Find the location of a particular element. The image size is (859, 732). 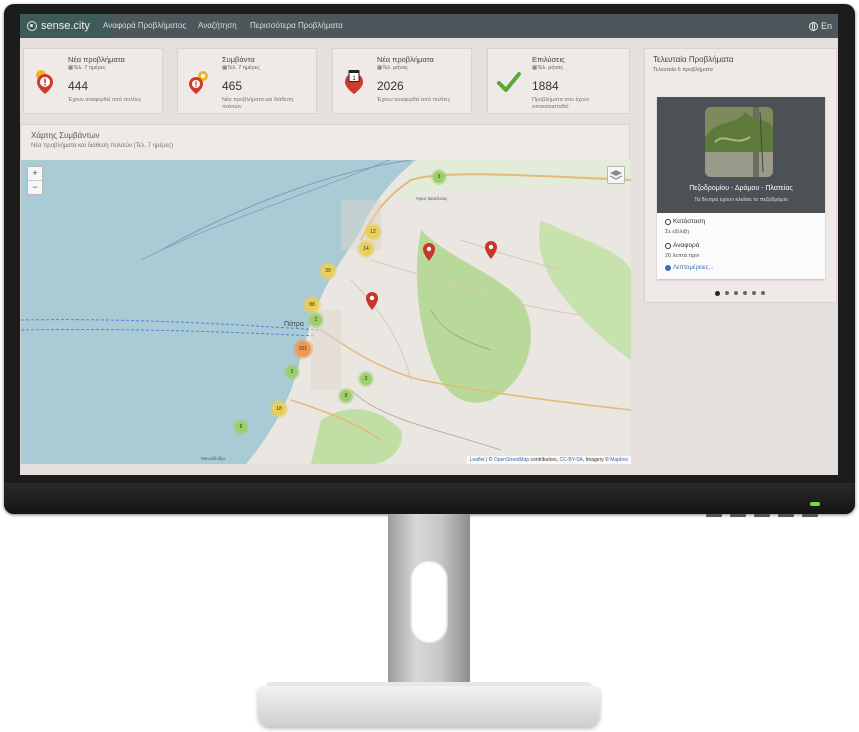

latest-subtitle: Τελευταία 6 προβλήματα is located at coordinates (683, 70).